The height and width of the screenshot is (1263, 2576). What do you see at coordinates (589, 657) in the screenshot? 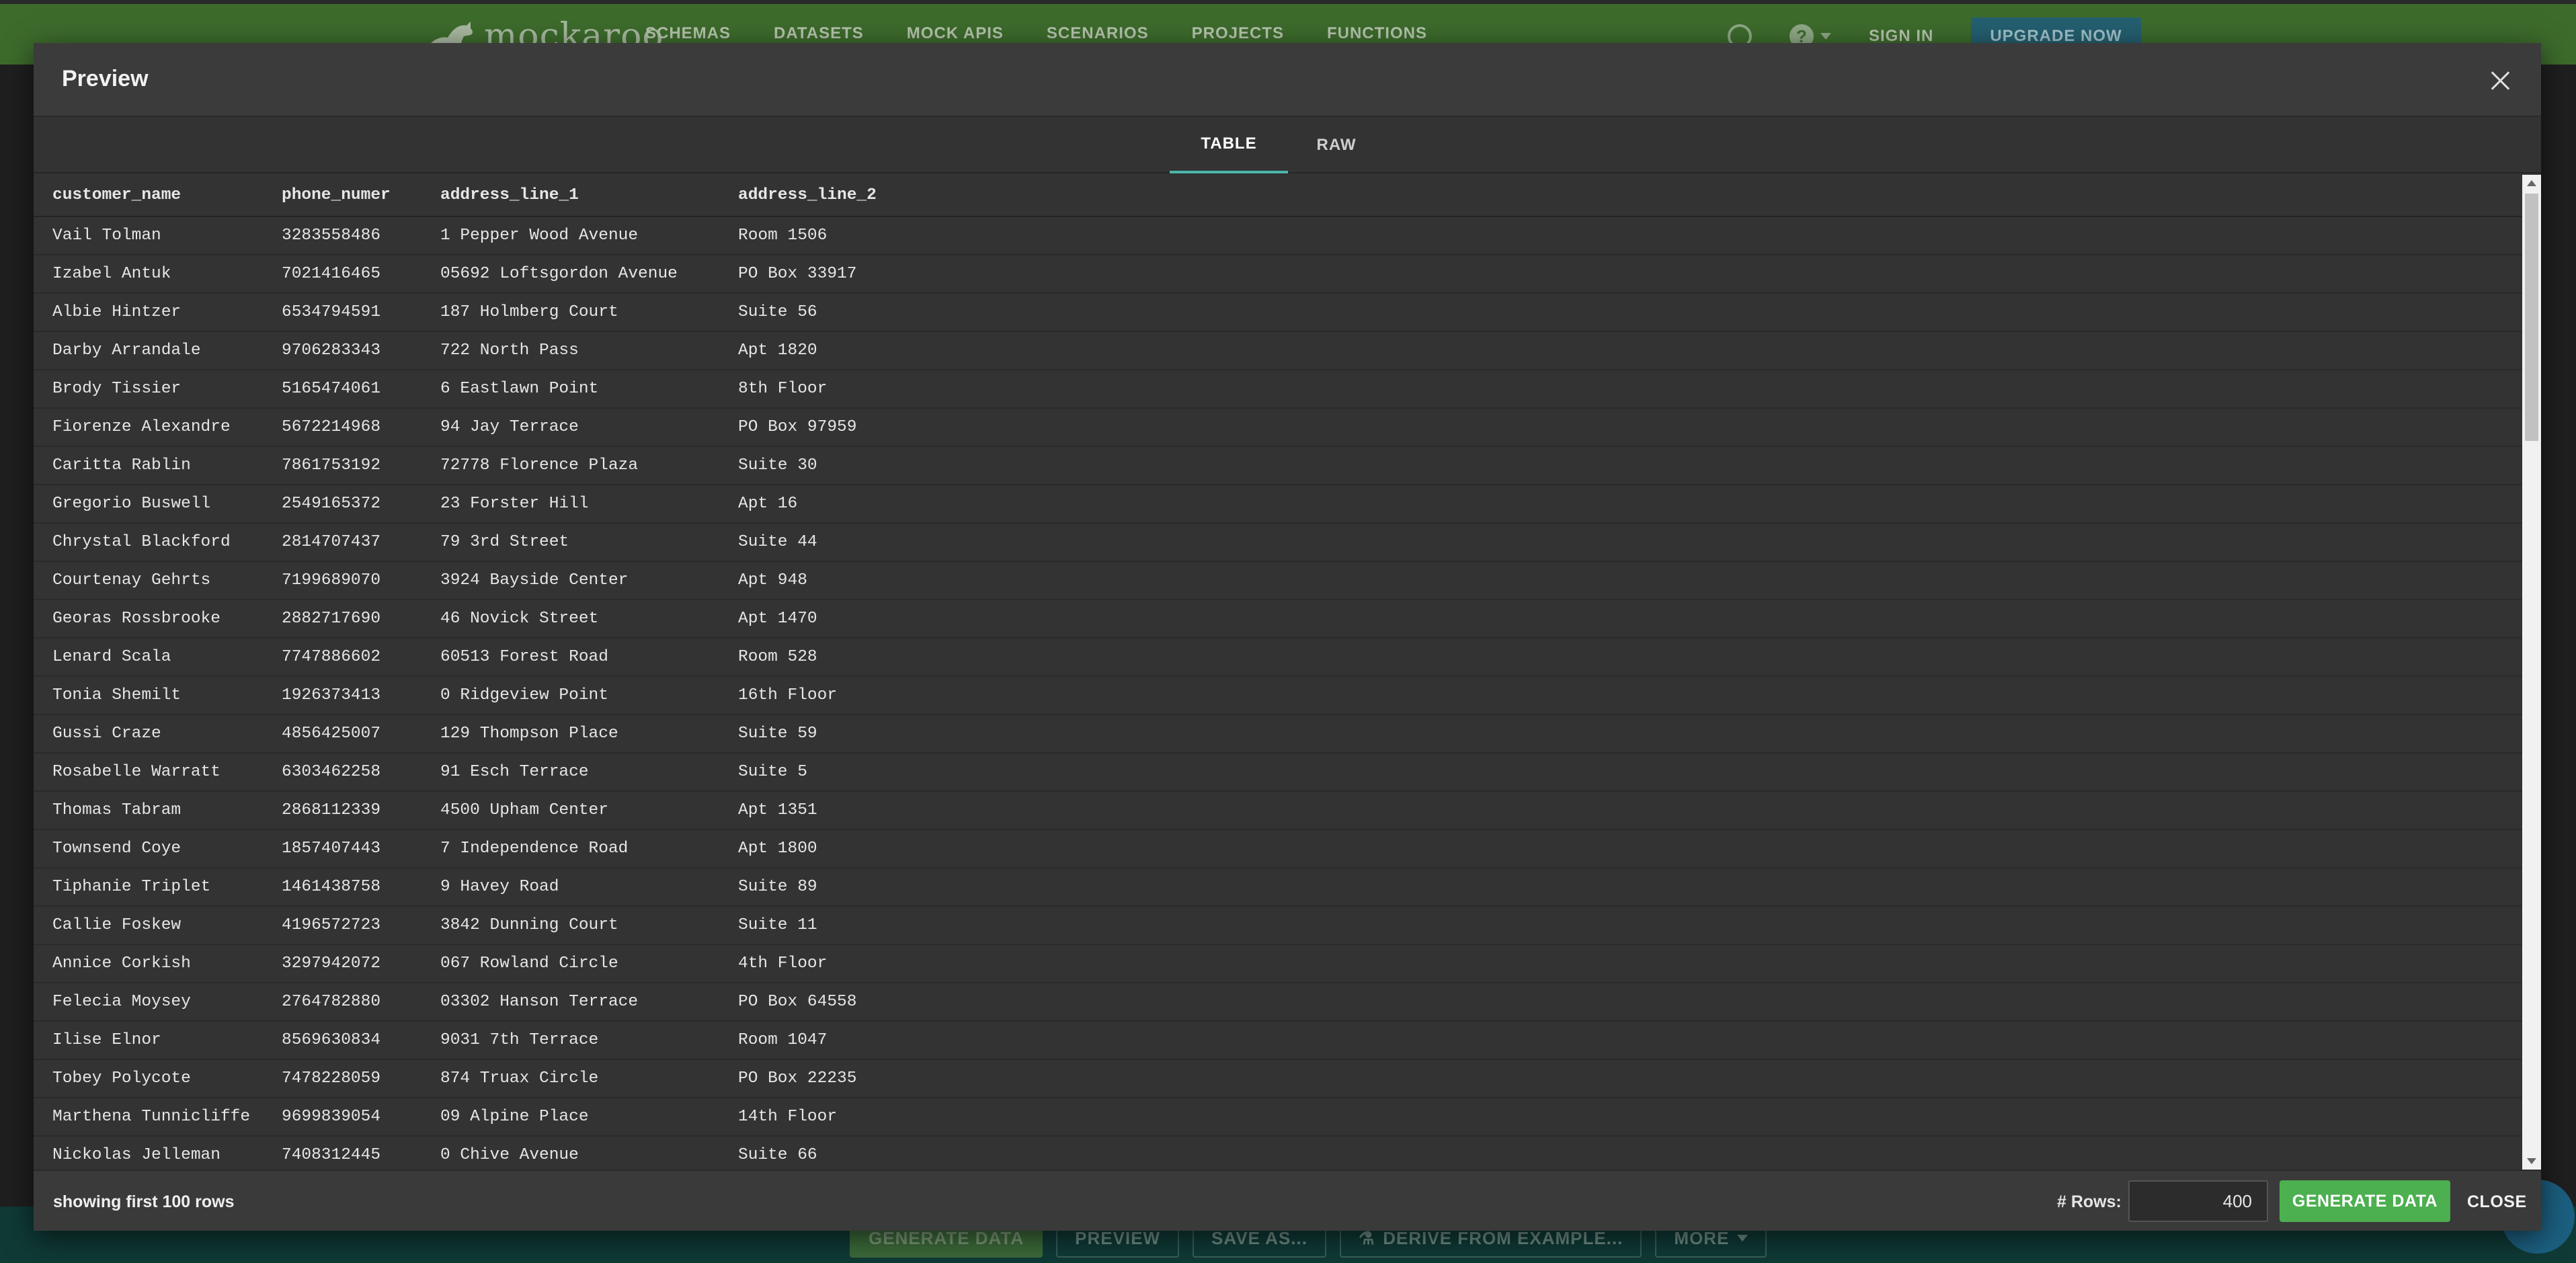
I see `table-cell: 60513 Forest Road` at bounding box center [589, 657].